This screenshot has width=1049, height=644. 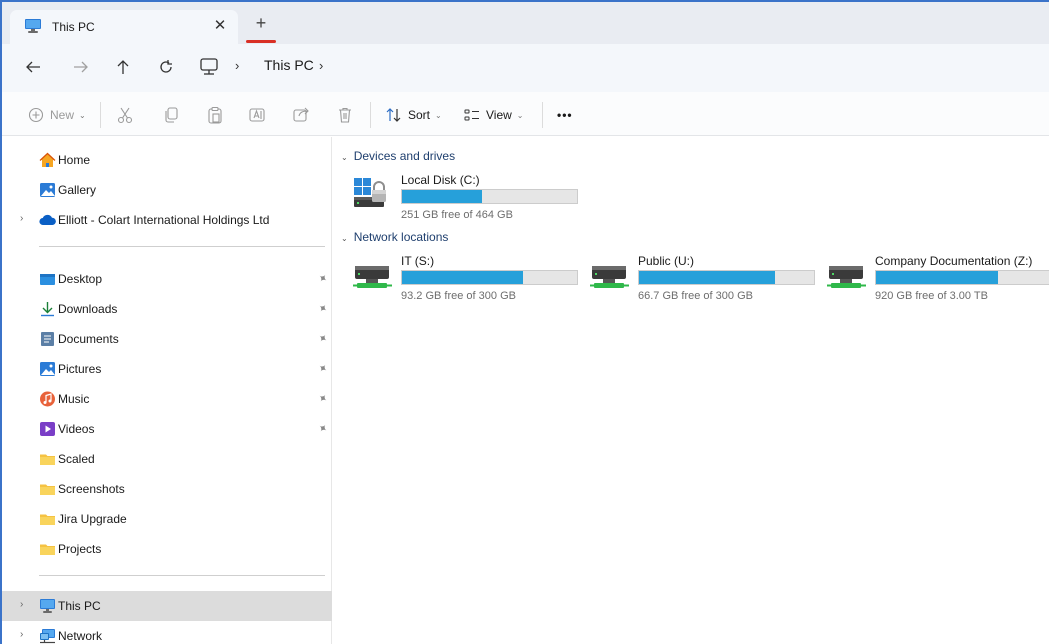 I want to click on sidebar-item-label: Home, so click(x=74, y=160).